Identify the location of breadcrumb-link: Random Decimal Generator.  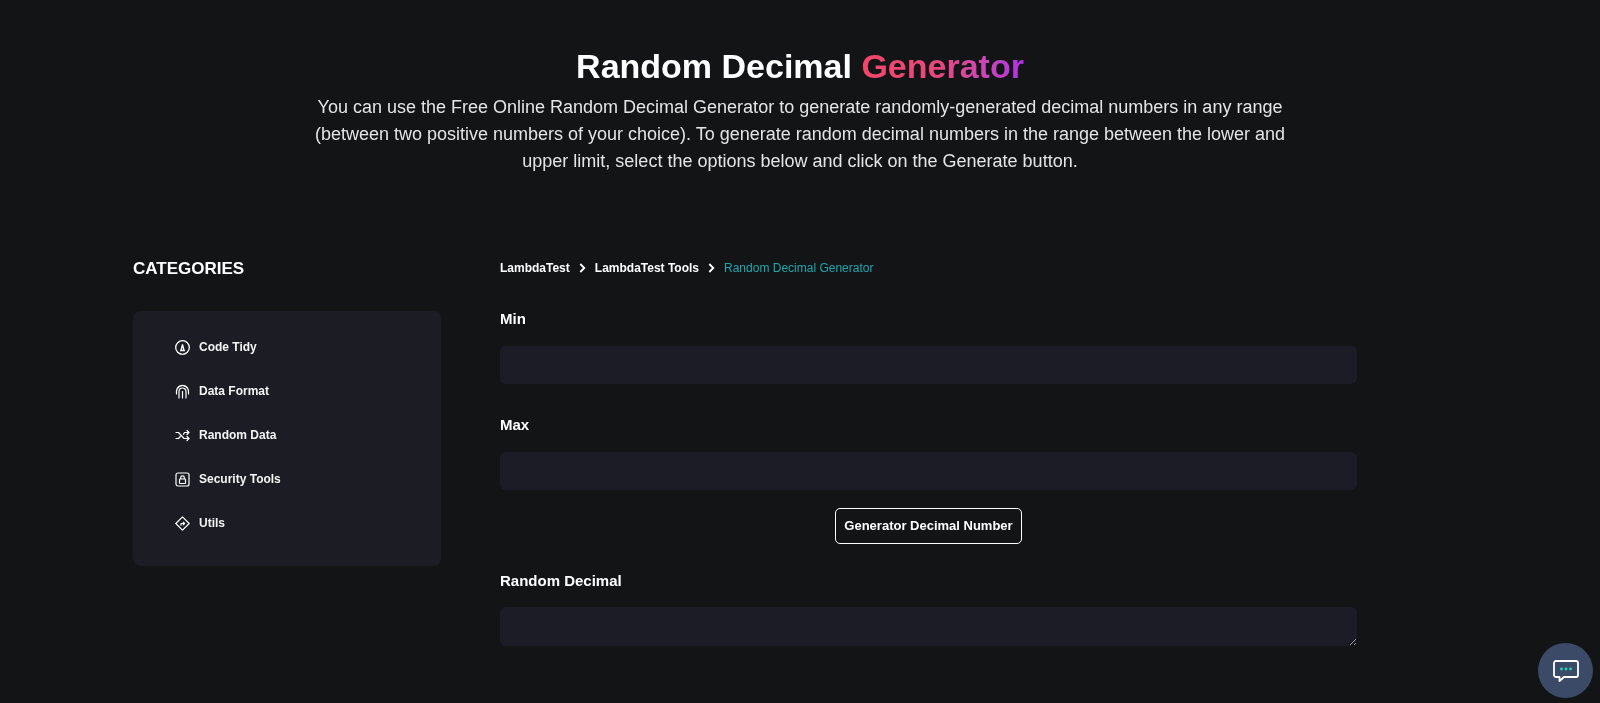
(799, 268).